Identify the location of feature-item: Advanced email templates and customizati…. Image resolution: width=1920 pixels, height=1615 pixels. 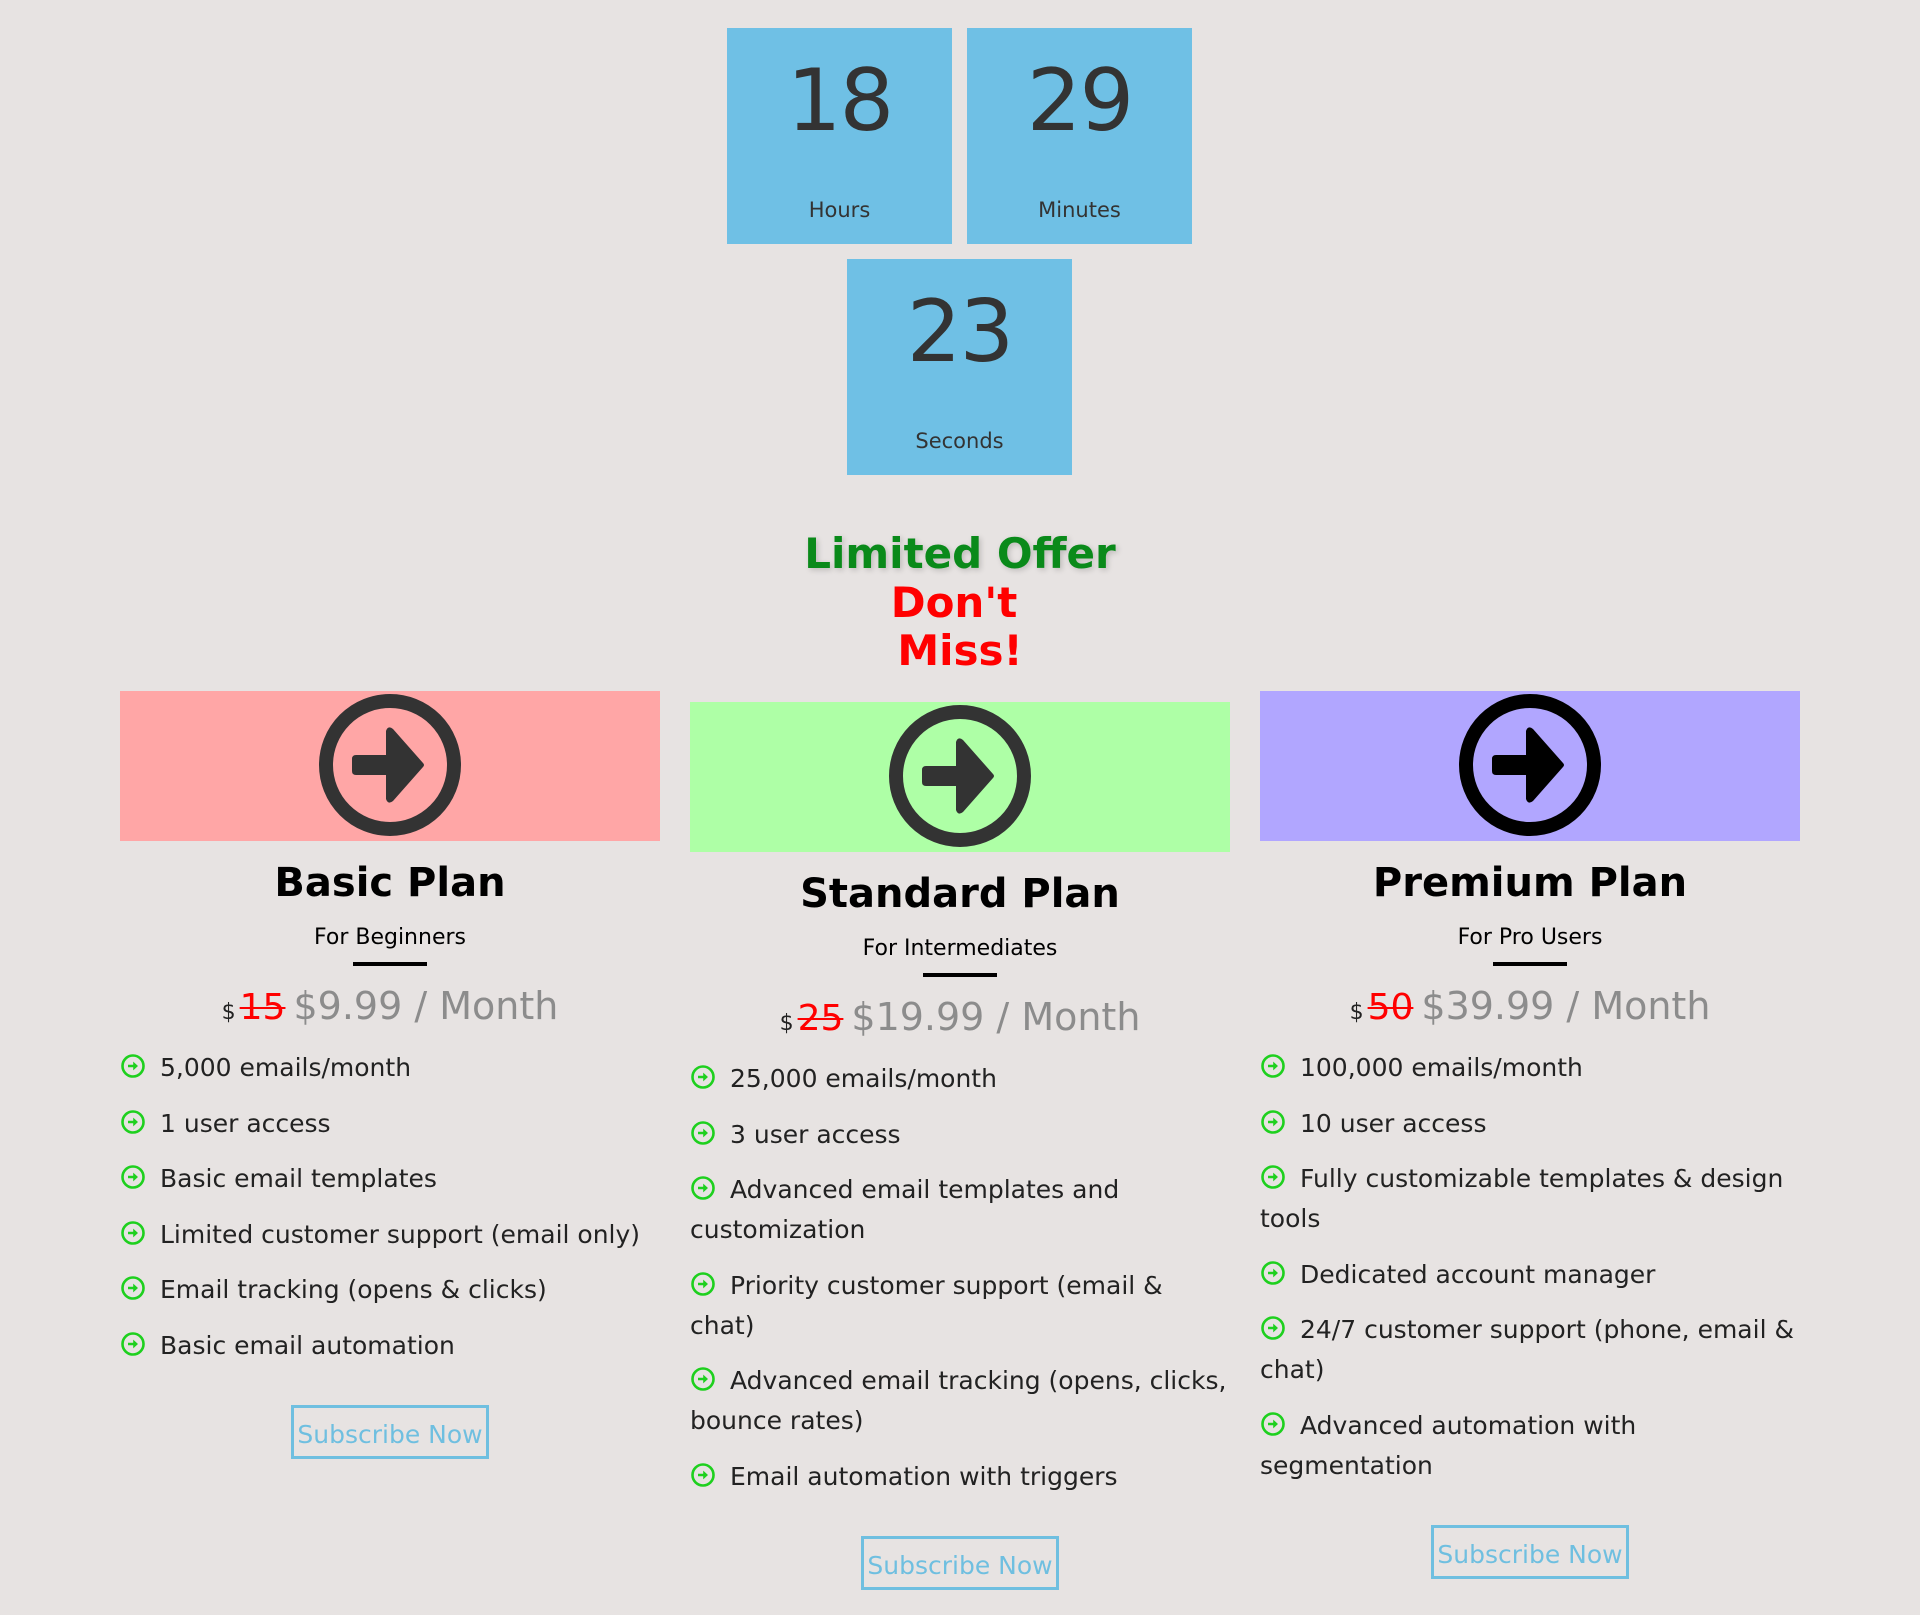
(960, 1210).